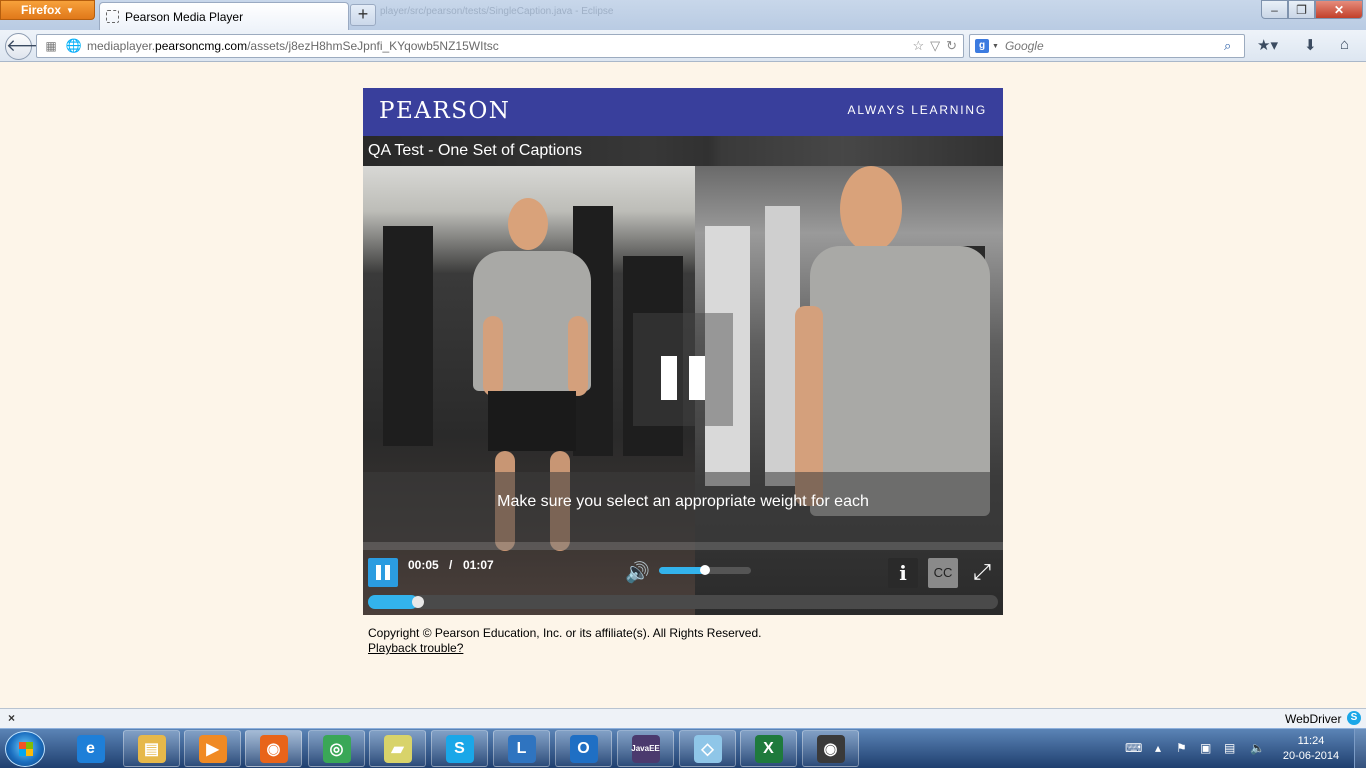  I want to click on brand-tagline: ALWAYS LEARNING, so click(917, 110).